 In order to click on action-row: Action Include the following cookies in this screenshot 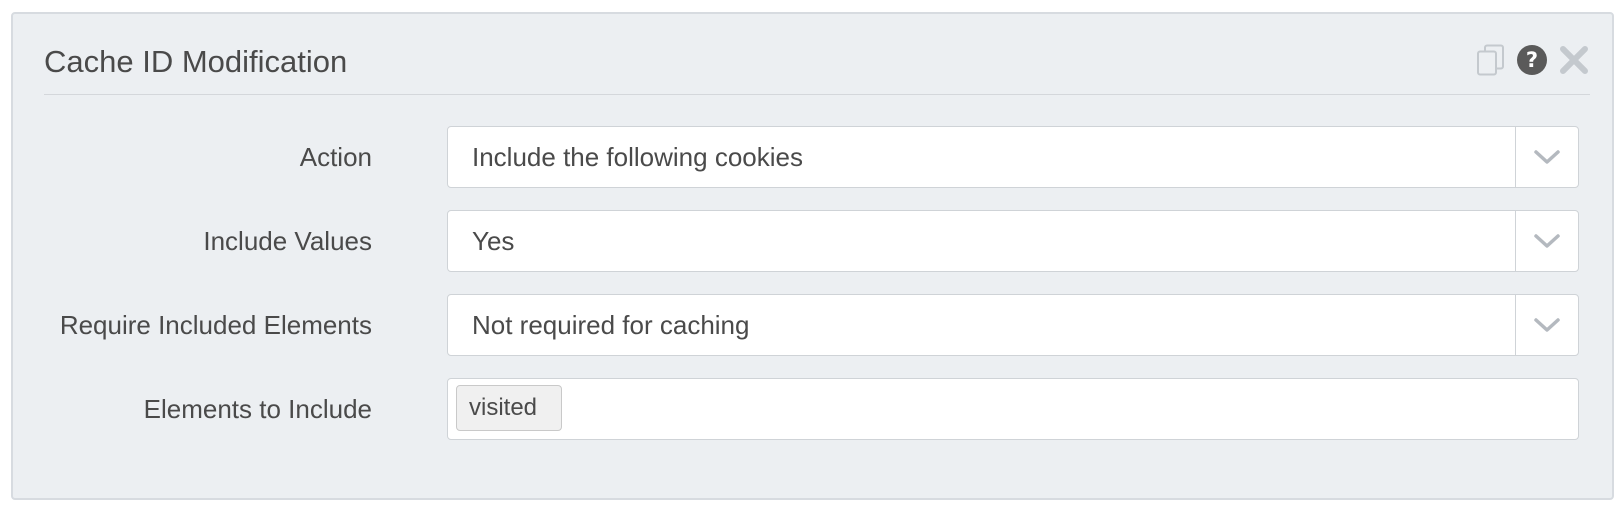, I will do `click(812, 157)`.